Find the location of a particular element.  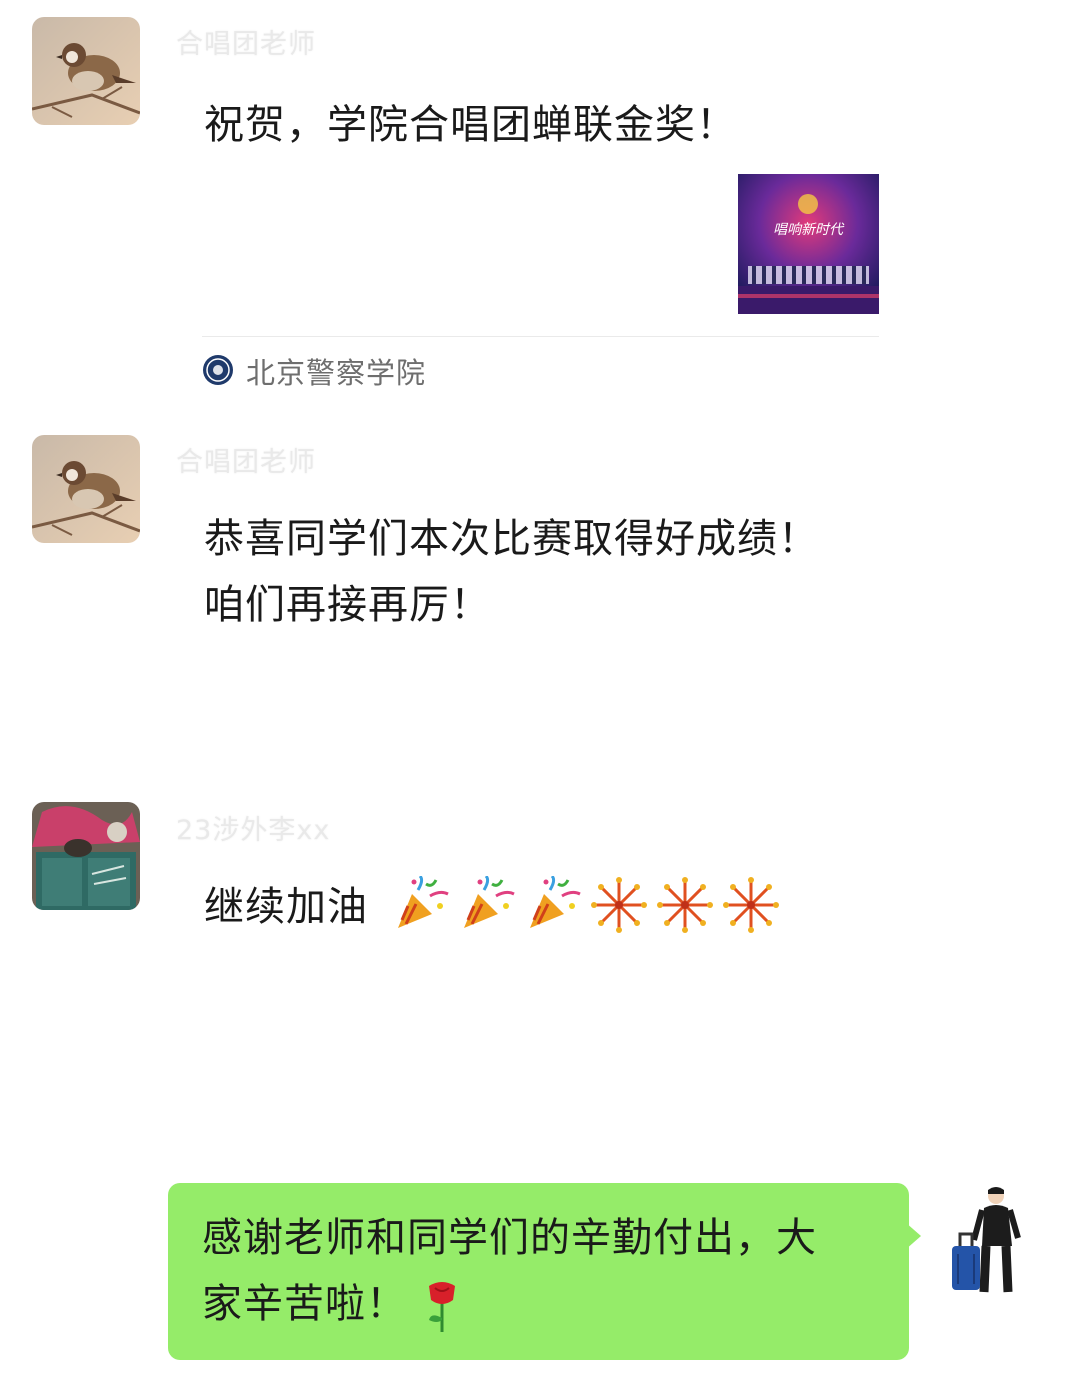

message-line: 感谢老师和同学们的辛勤付出，大 is located at coordinates (509, 1238).